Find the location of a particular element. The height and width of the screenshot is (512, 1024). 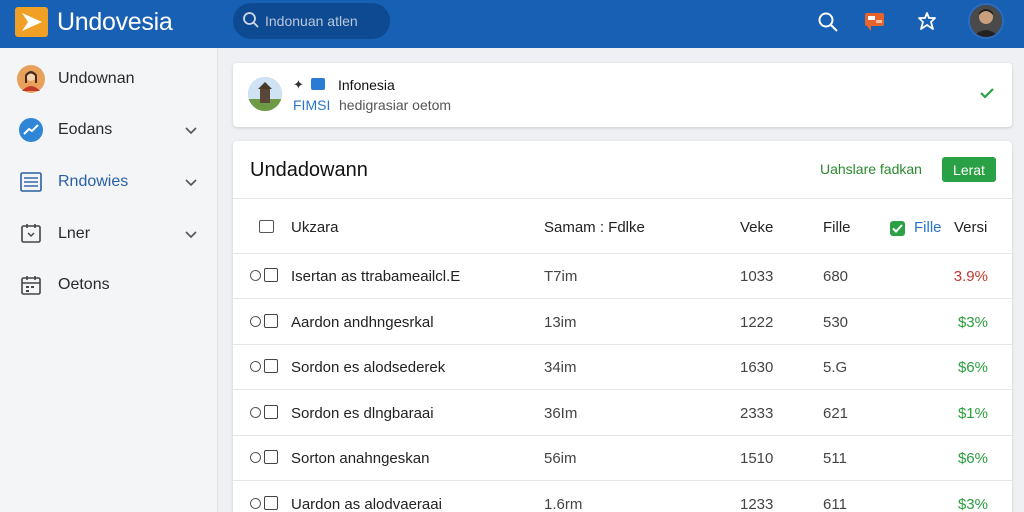

sidebar-item-label: Lner is located at coordinates (74, 233).